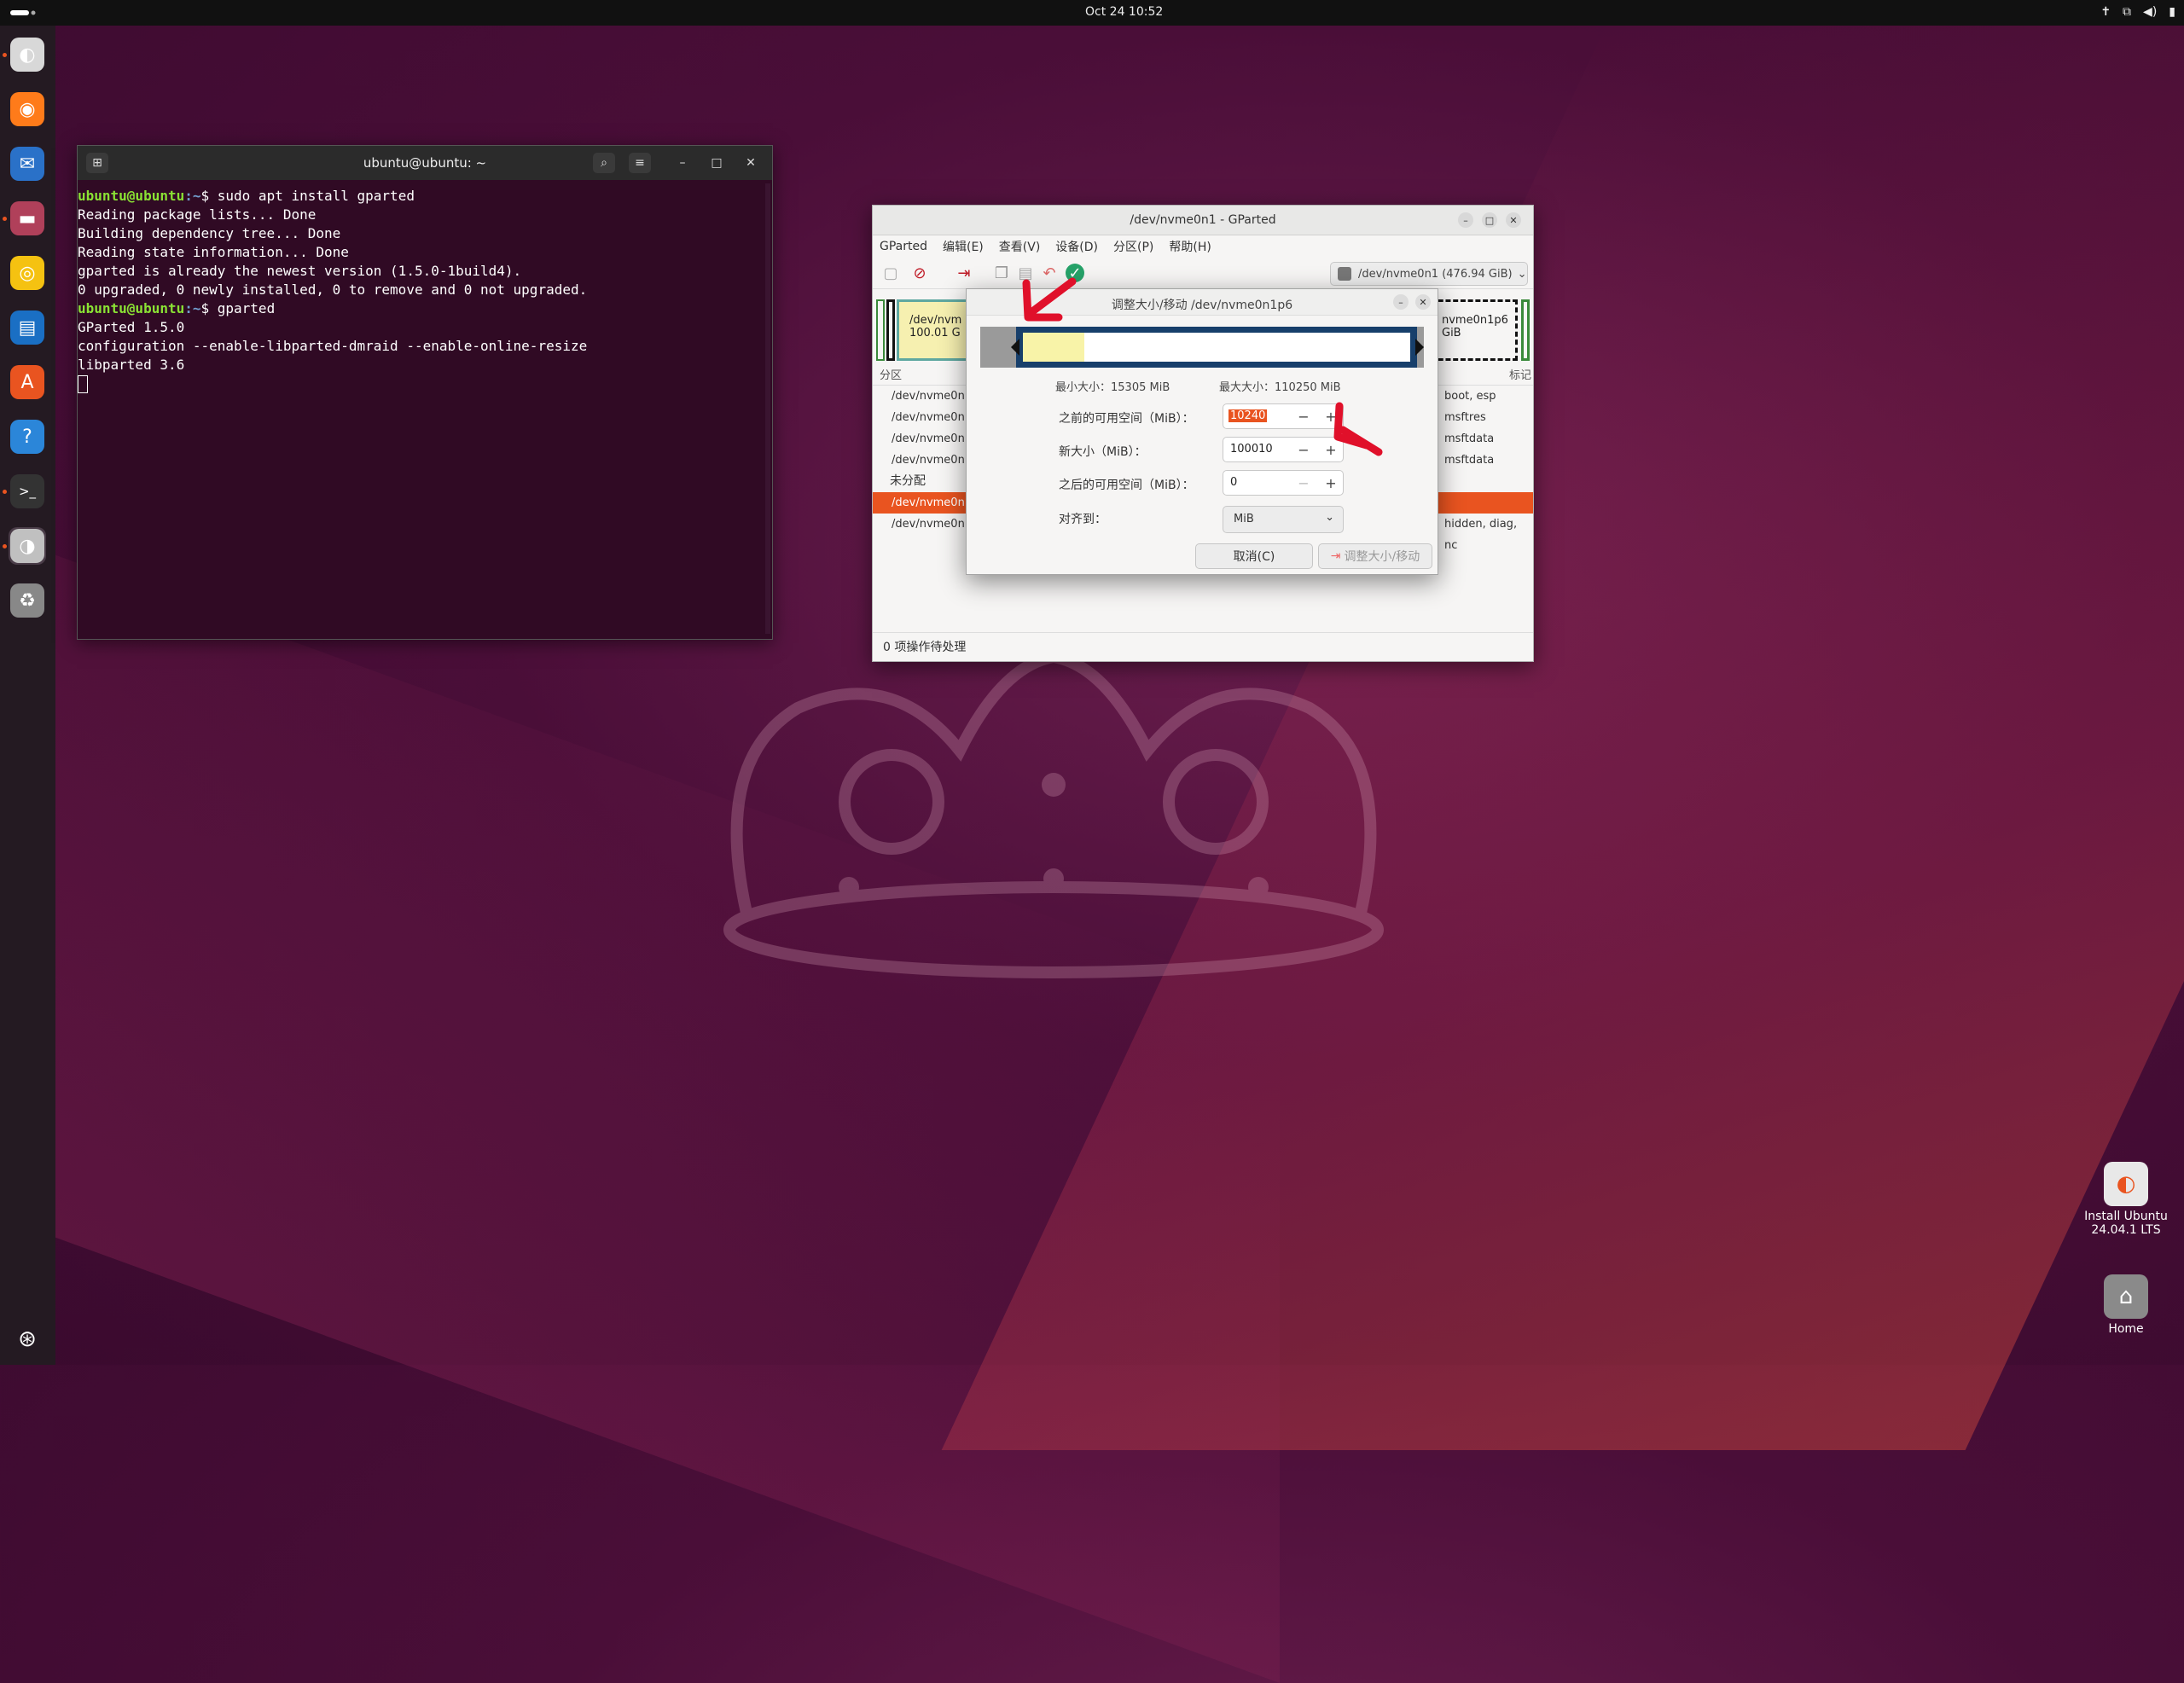  Describe the element at coordinates (27, 164) in the screenshot. I see `dock-thunderbird-icon: ✉` at that location.